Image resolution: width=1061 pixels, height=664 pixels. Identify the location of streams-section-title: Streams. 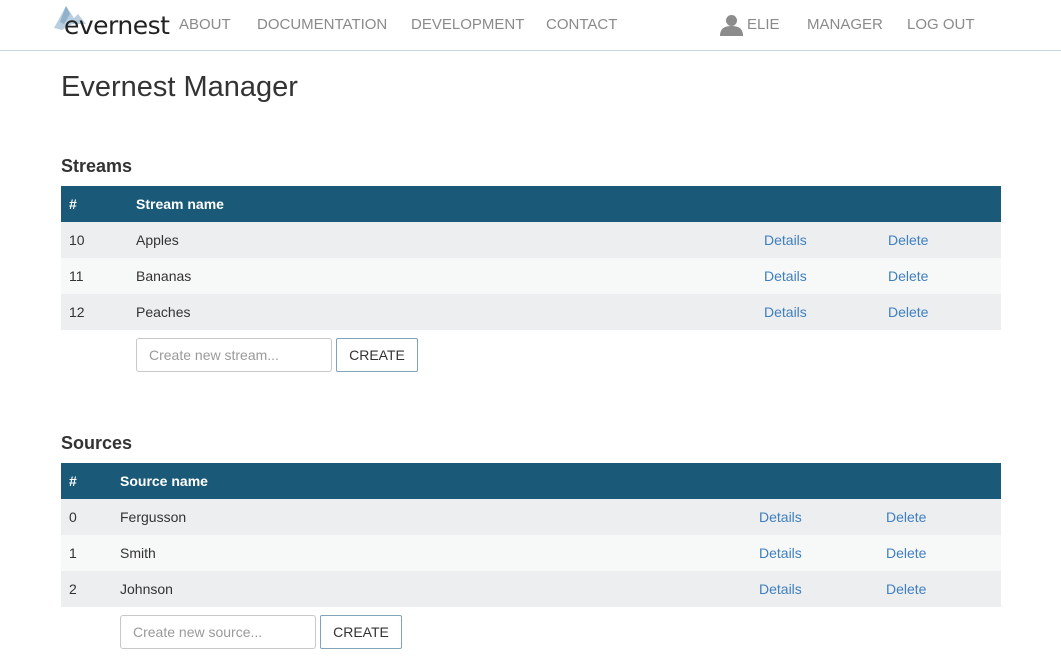
(97, 166).